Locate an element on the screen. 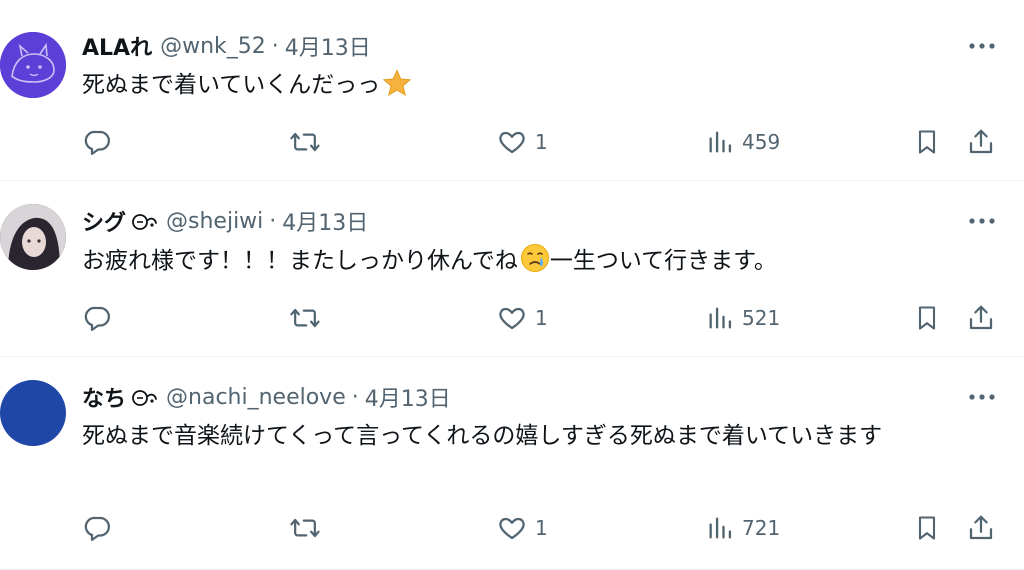 Image resolution: width=1024 pixels, height=570 pixels. user-handle: @wnk_52 is located at coordinates (213, 46).